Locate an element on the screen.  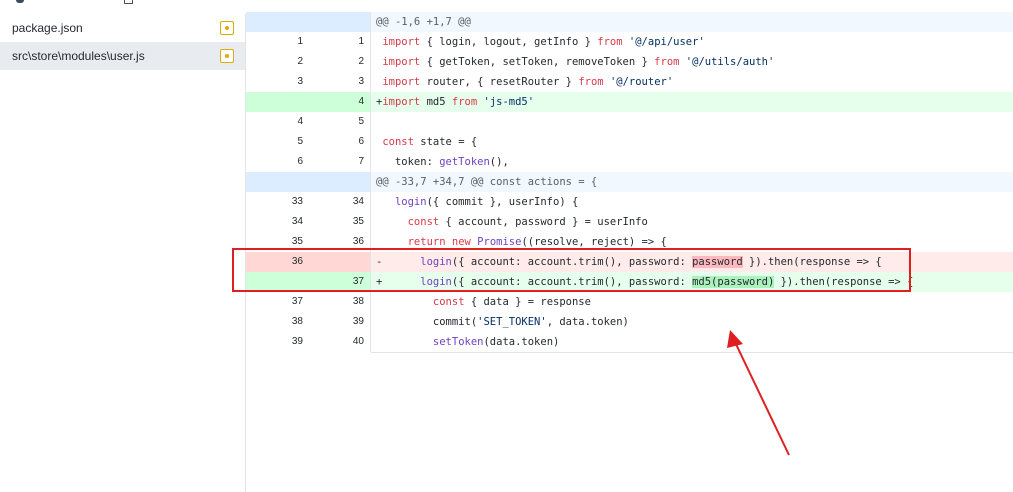
code-line: const state = { is located at coordinates (692, 142).